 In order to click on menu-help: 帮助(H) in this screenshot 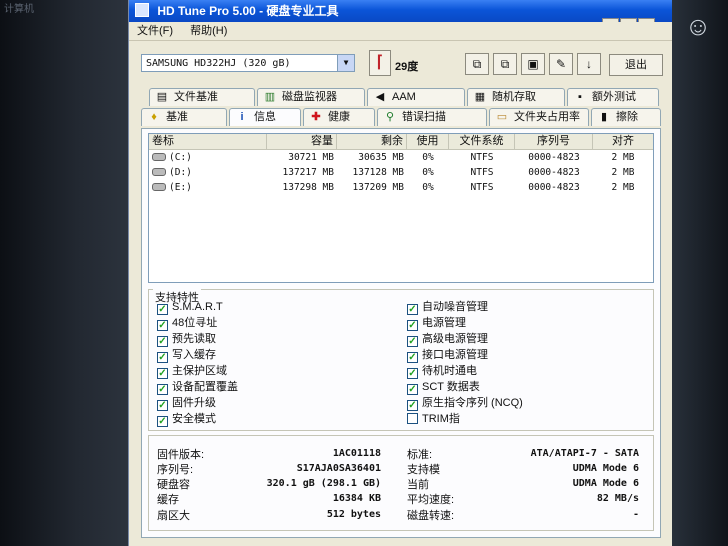, I will do `click(208, 31)`.